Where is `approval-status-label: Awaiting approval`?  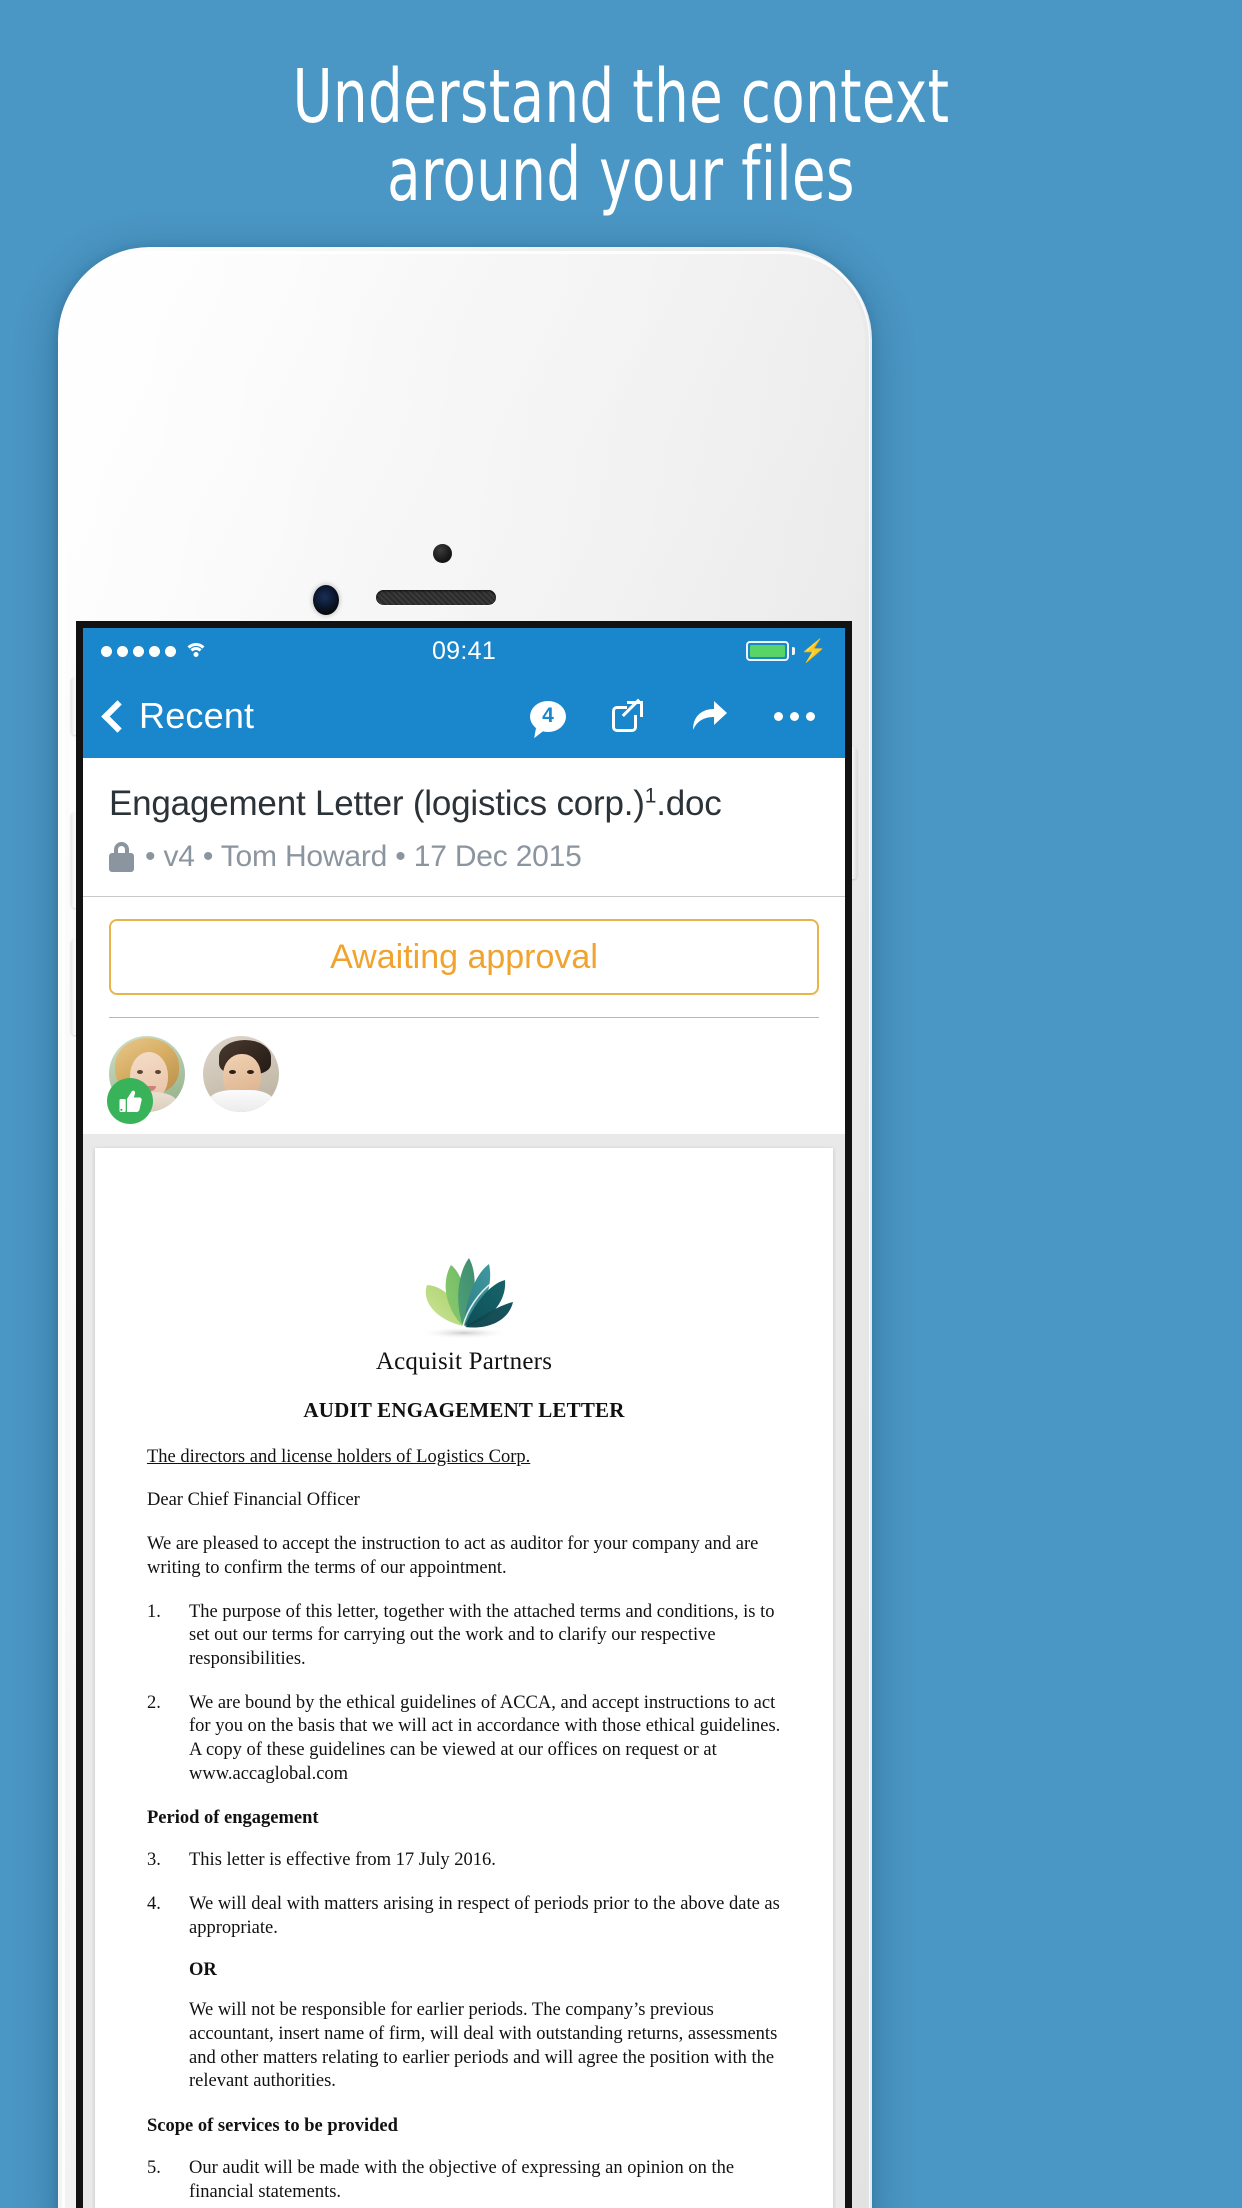
approval-status-label: Awaiting approval is located at coordinates (464, 956).